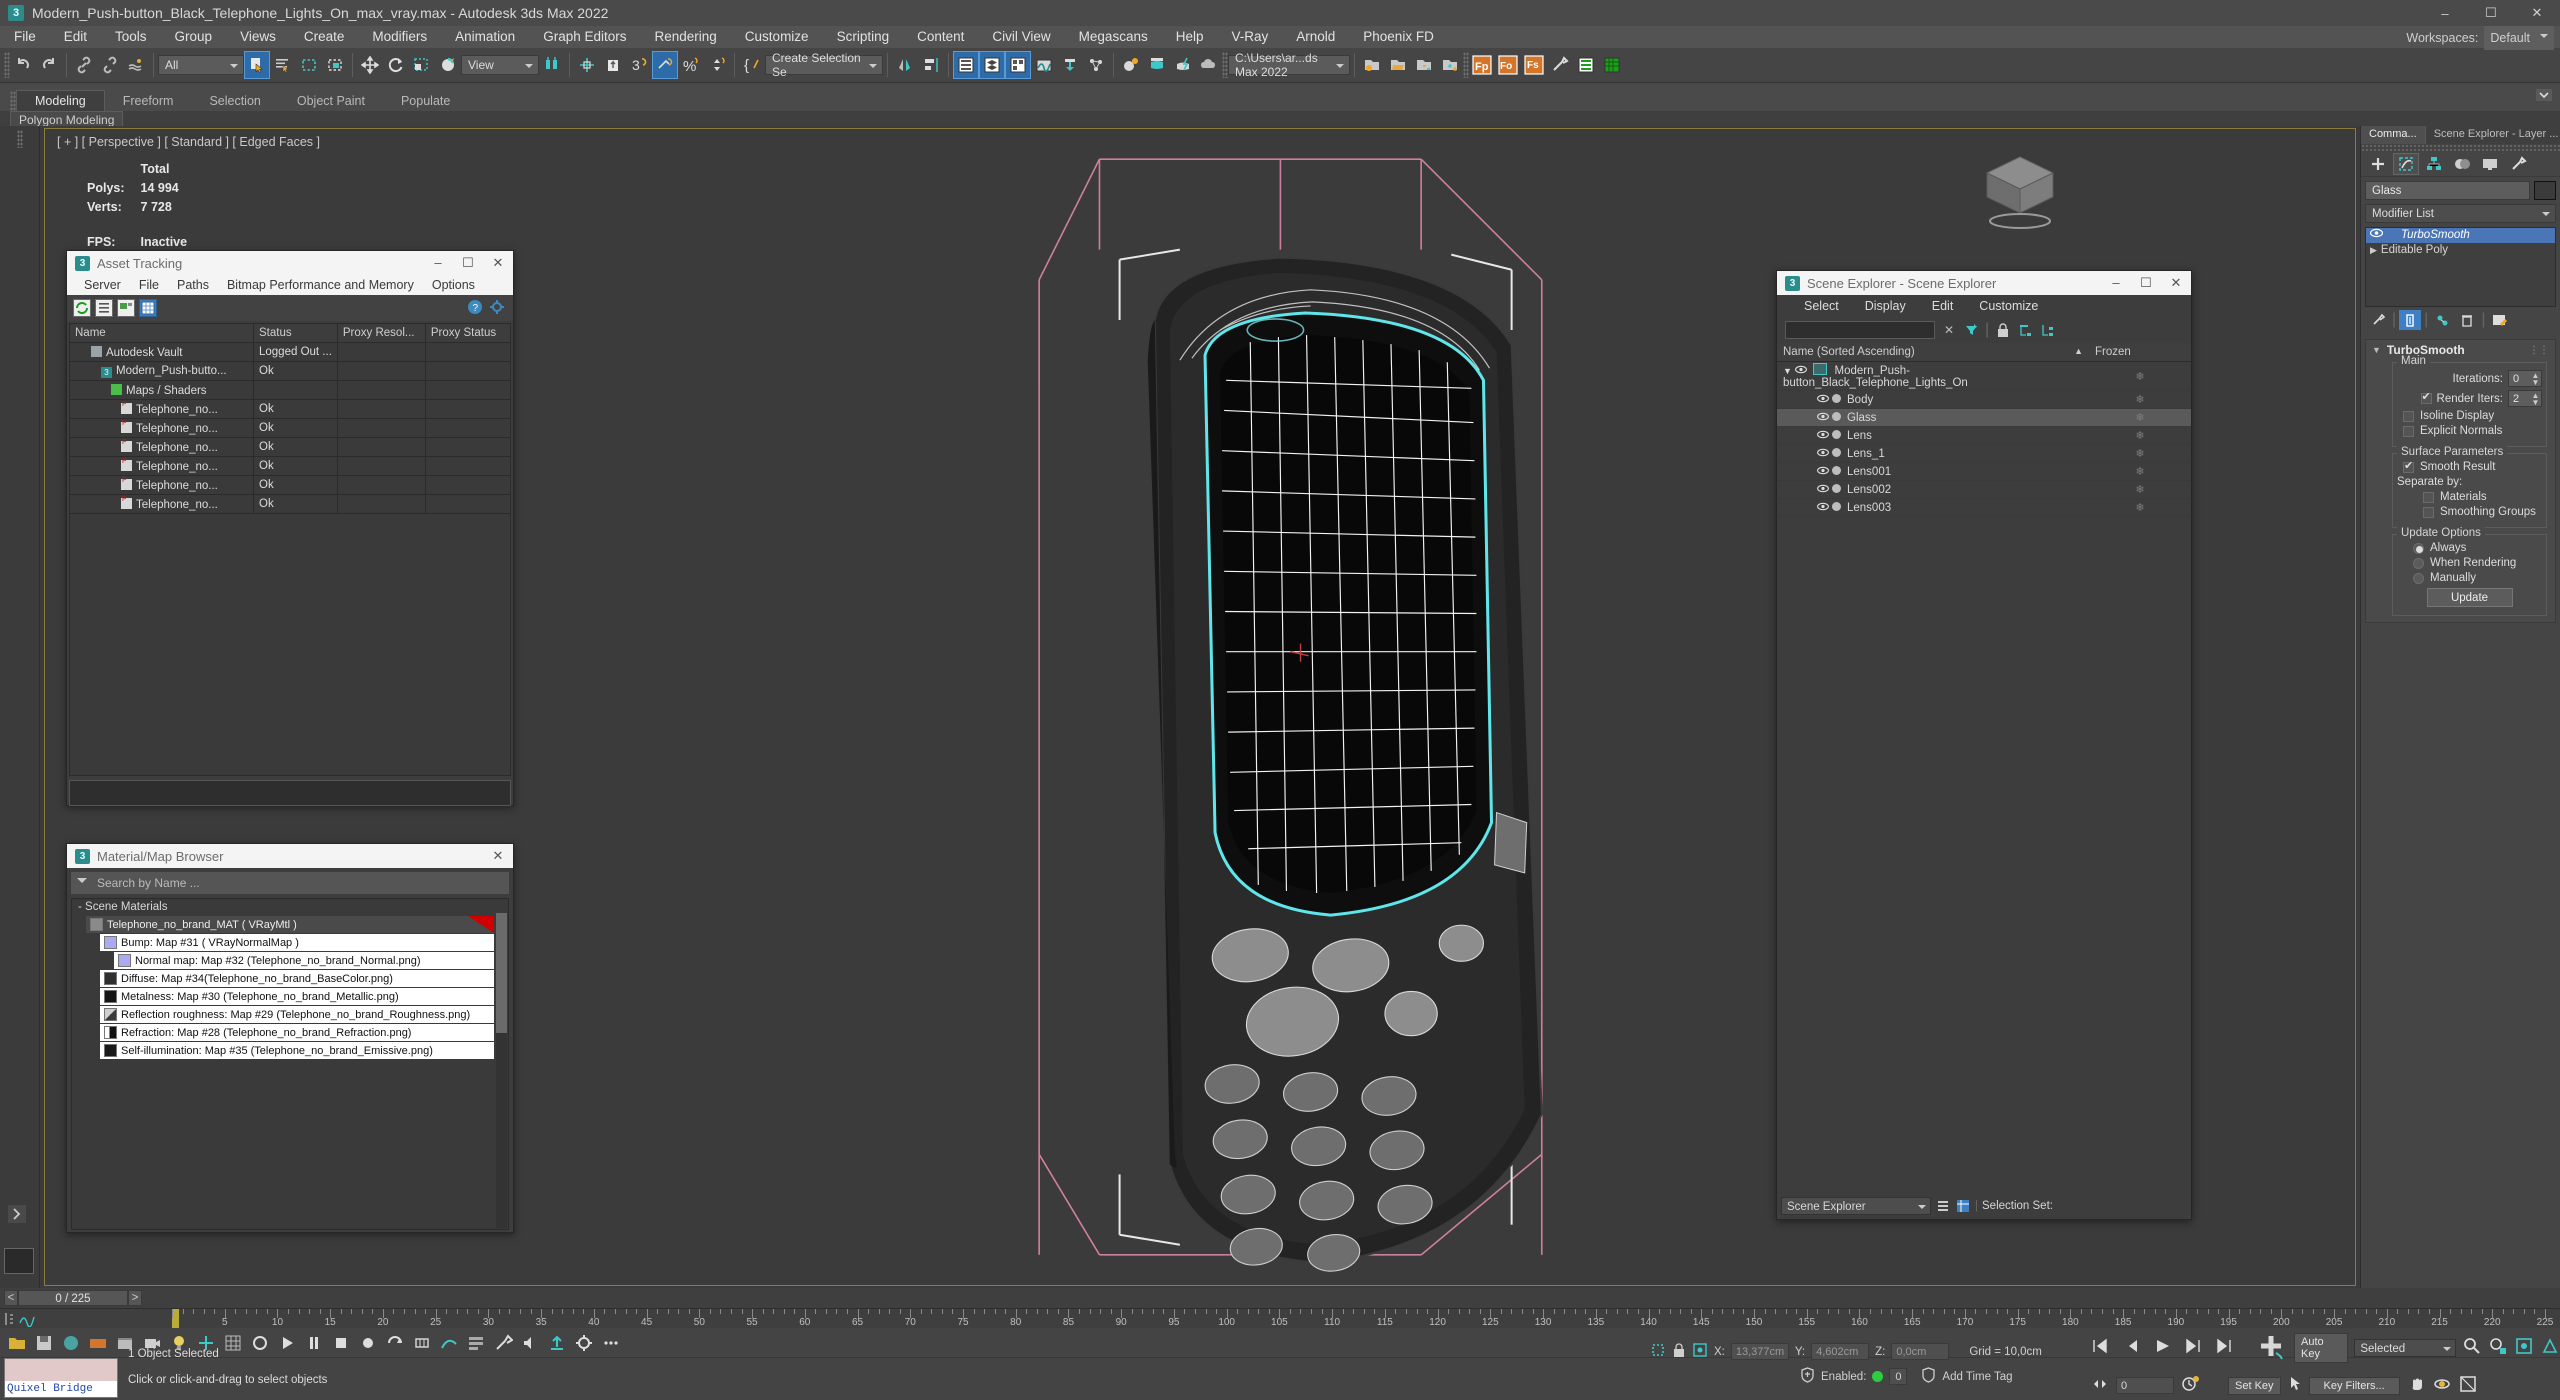 Image resolution: width=2560 pixels, height=1400 pixels. What do you see at coordinates (2408, 431) in the screenshot?
I see `explicit-normals-checkbox` at bounding box center [2408, 431].